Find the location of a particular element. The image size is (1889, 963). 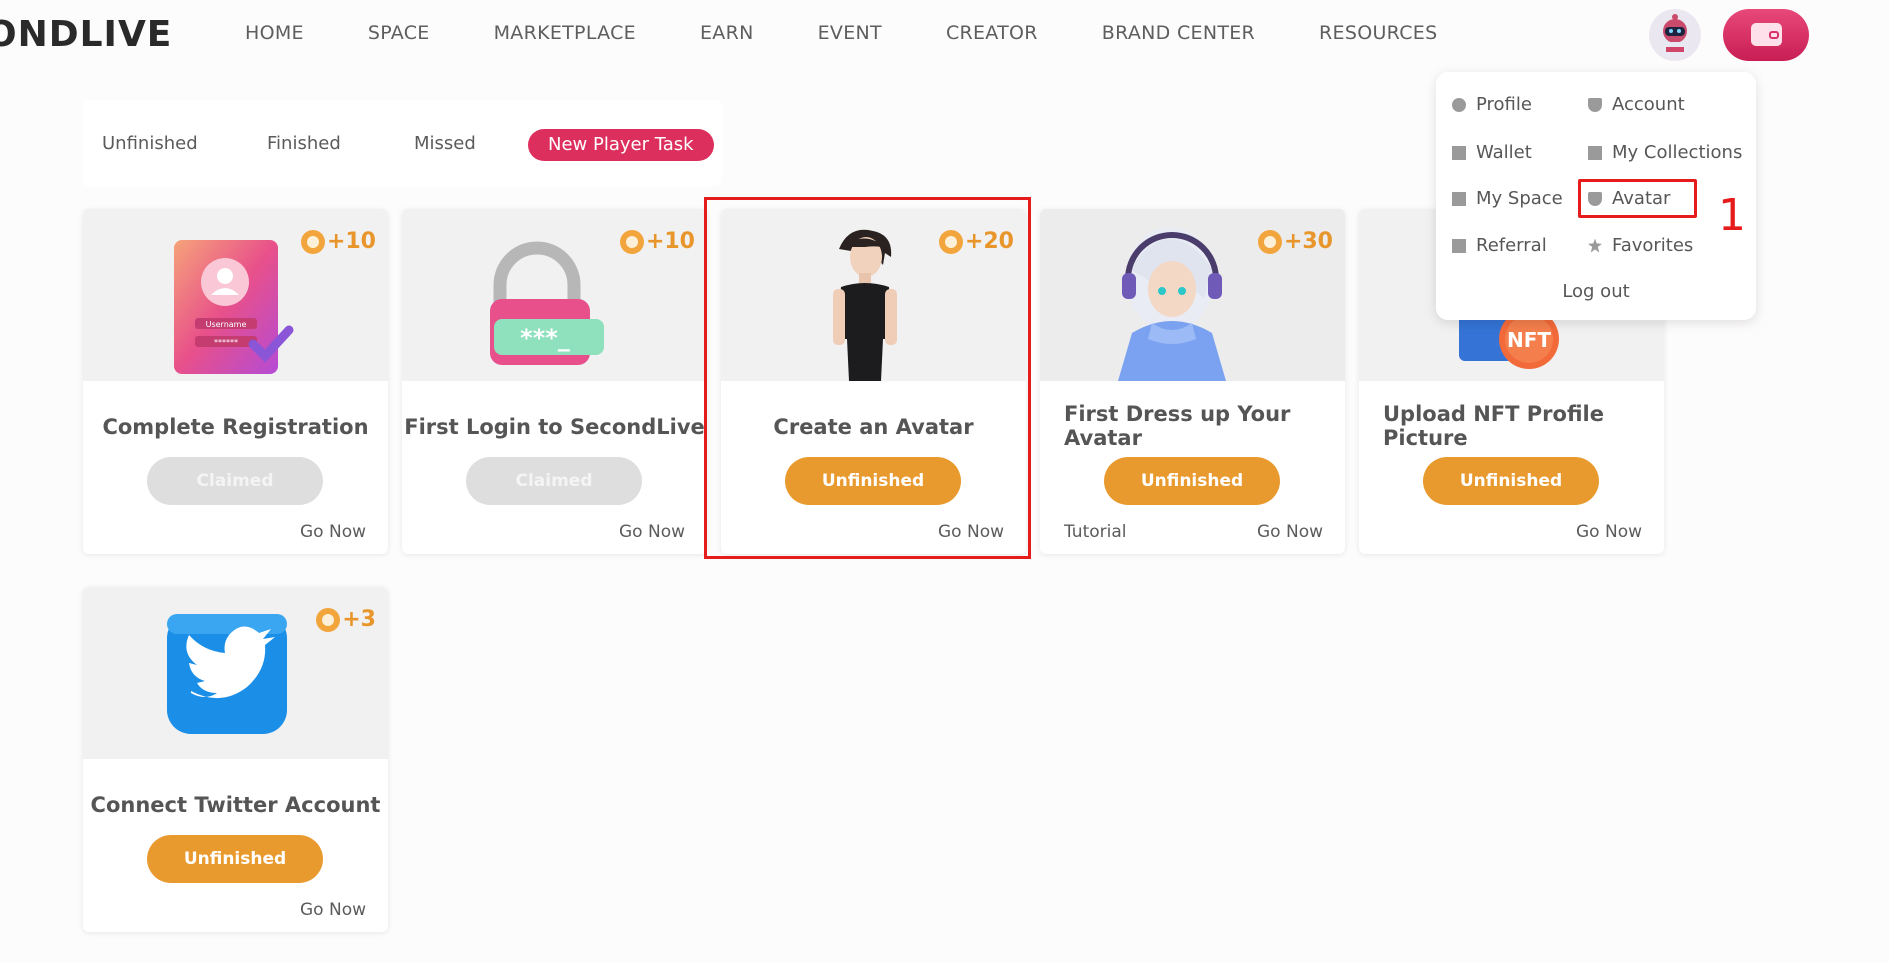

user-avatar-button is located at coordinates (1675, 35).